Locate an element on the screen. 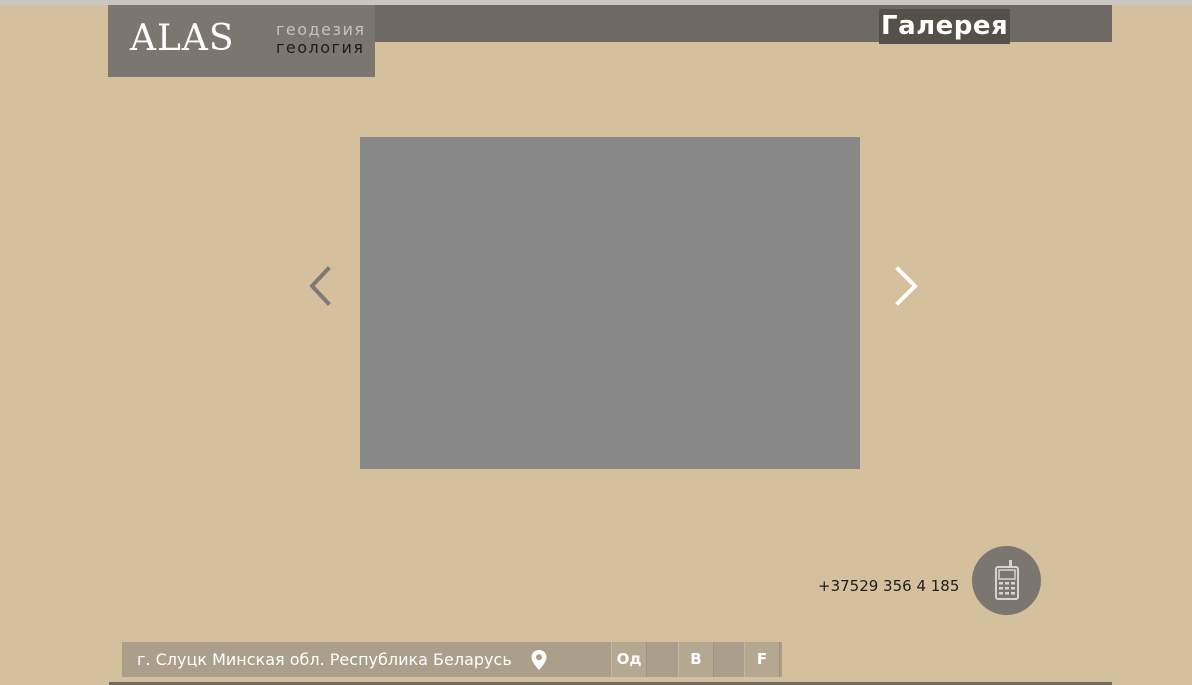  logo: ALAS геодезия геология is located at coordinates (241, 41).